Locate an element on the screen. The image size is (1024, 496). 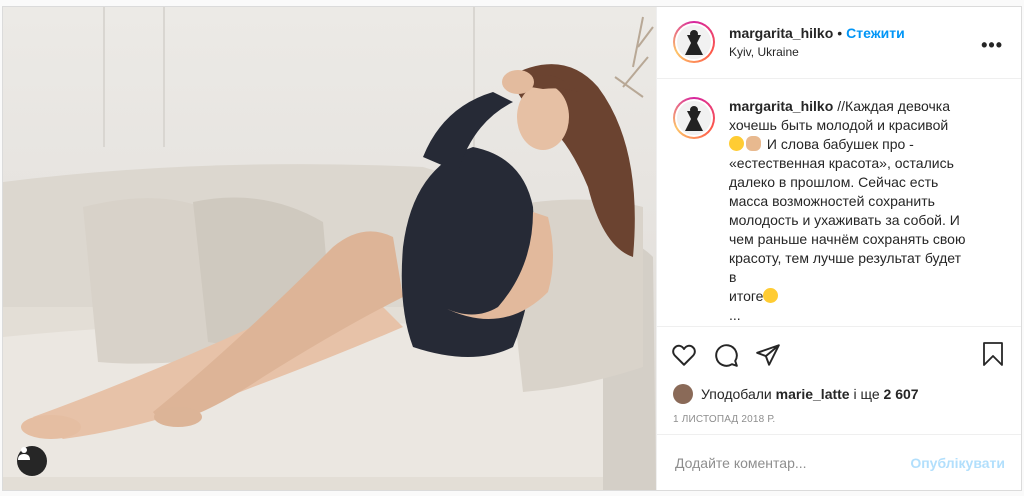
likes-summary: Уподобали marie_latte і ще 2 607 is located at coordinates (839, 394).